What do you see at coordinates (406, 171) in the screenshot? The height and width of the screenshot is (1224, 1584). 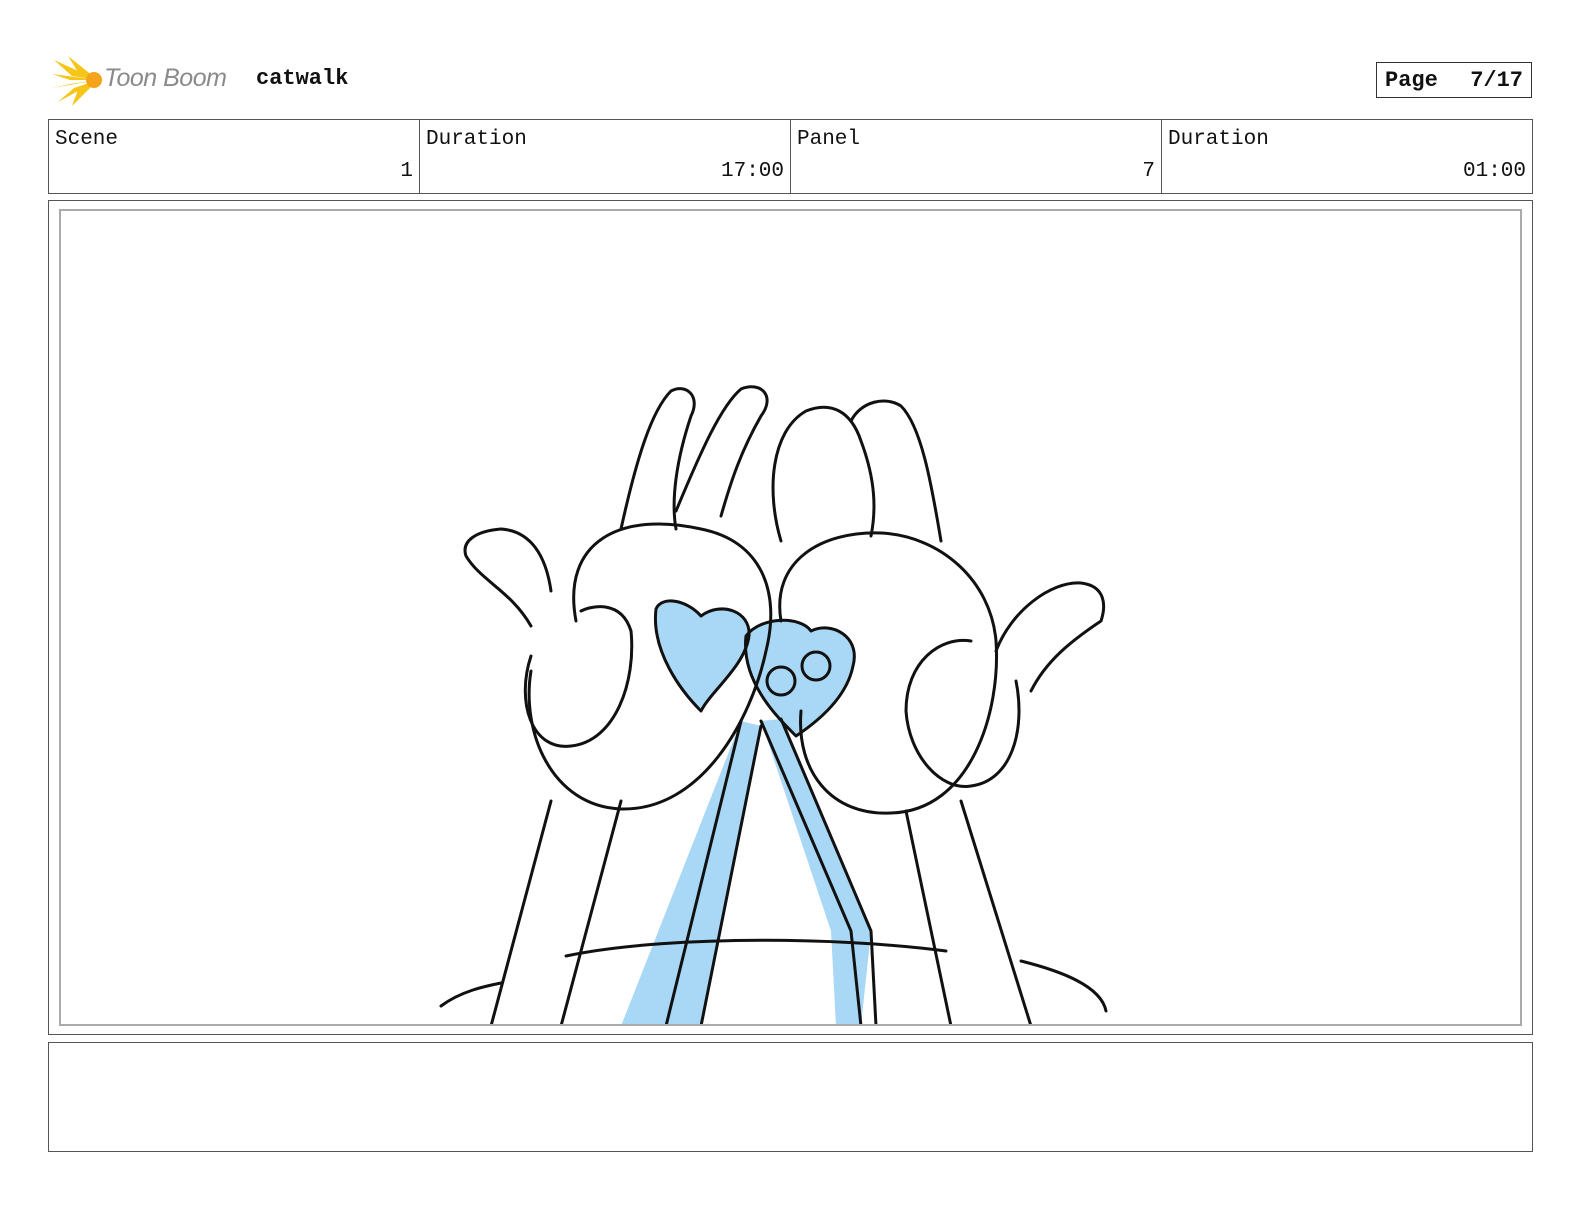 I see `scene-value: 1` at bounding box center [406, 171].